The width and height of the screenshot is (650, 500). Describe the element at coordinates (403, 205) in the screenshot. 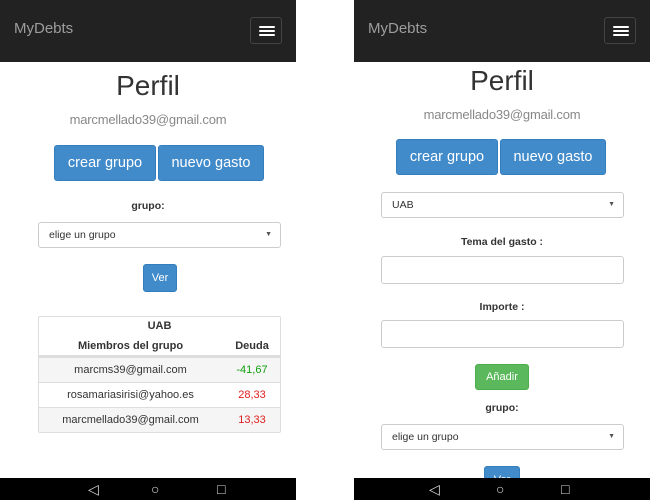

I see `expense-group-value: UAB` at that location.